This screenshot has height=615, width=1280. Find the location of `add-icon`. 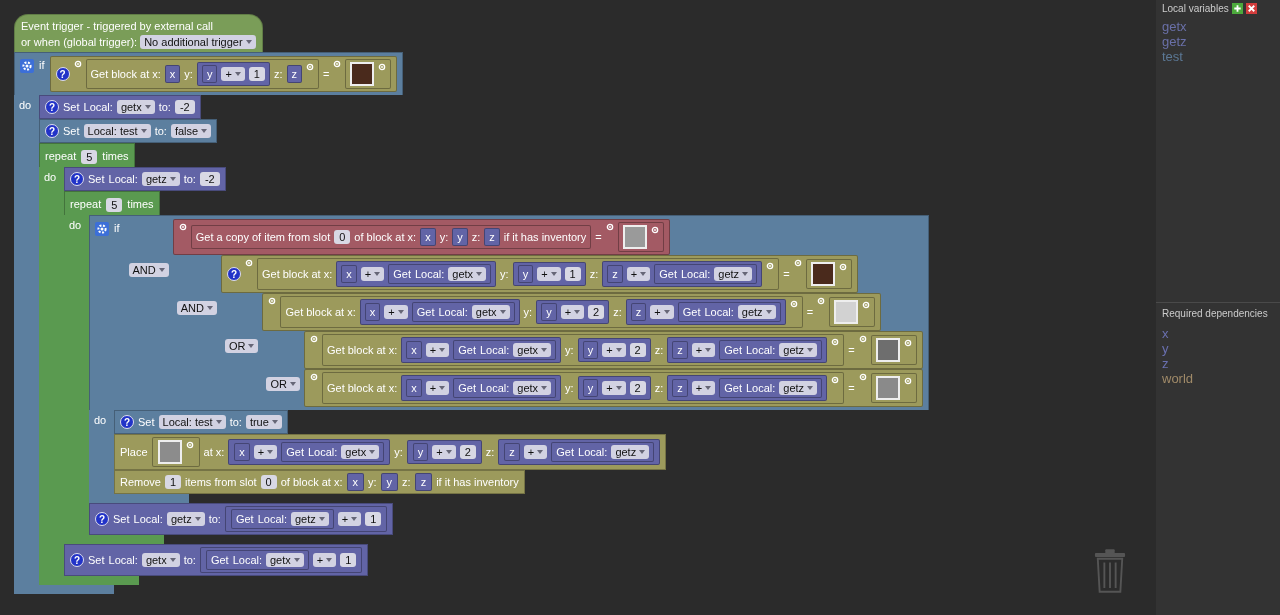

add-icon is located at coordinates (1237, 8).